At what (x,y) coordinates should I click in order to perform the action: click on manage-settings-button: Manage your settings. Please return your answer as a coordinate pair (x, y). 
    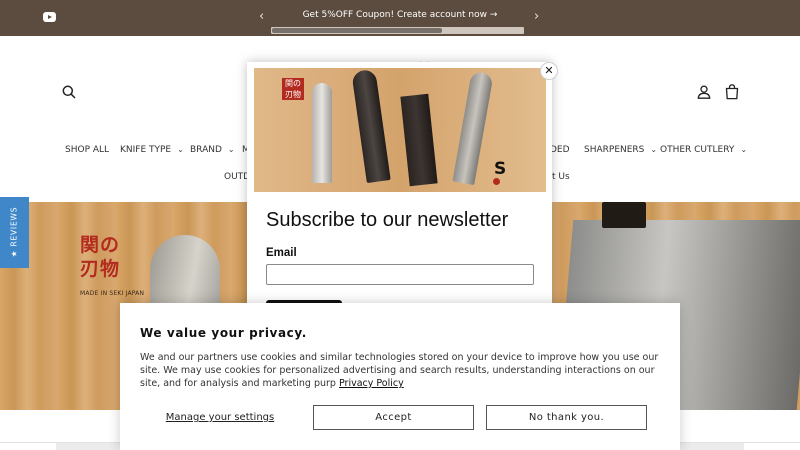
    Looking at the image, I should click on (220, 417).